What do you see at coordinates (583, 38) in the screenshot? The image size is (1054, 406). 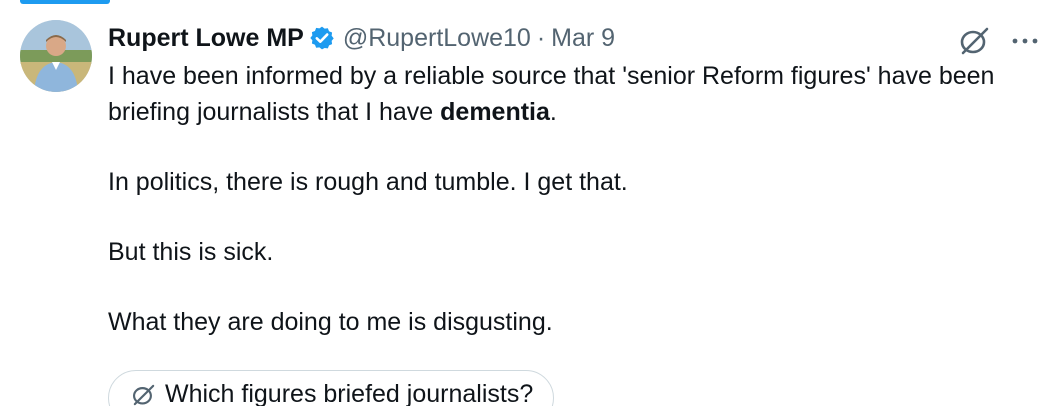 I see `tweet-date: Mar 9` at bounding box center [583, 38].